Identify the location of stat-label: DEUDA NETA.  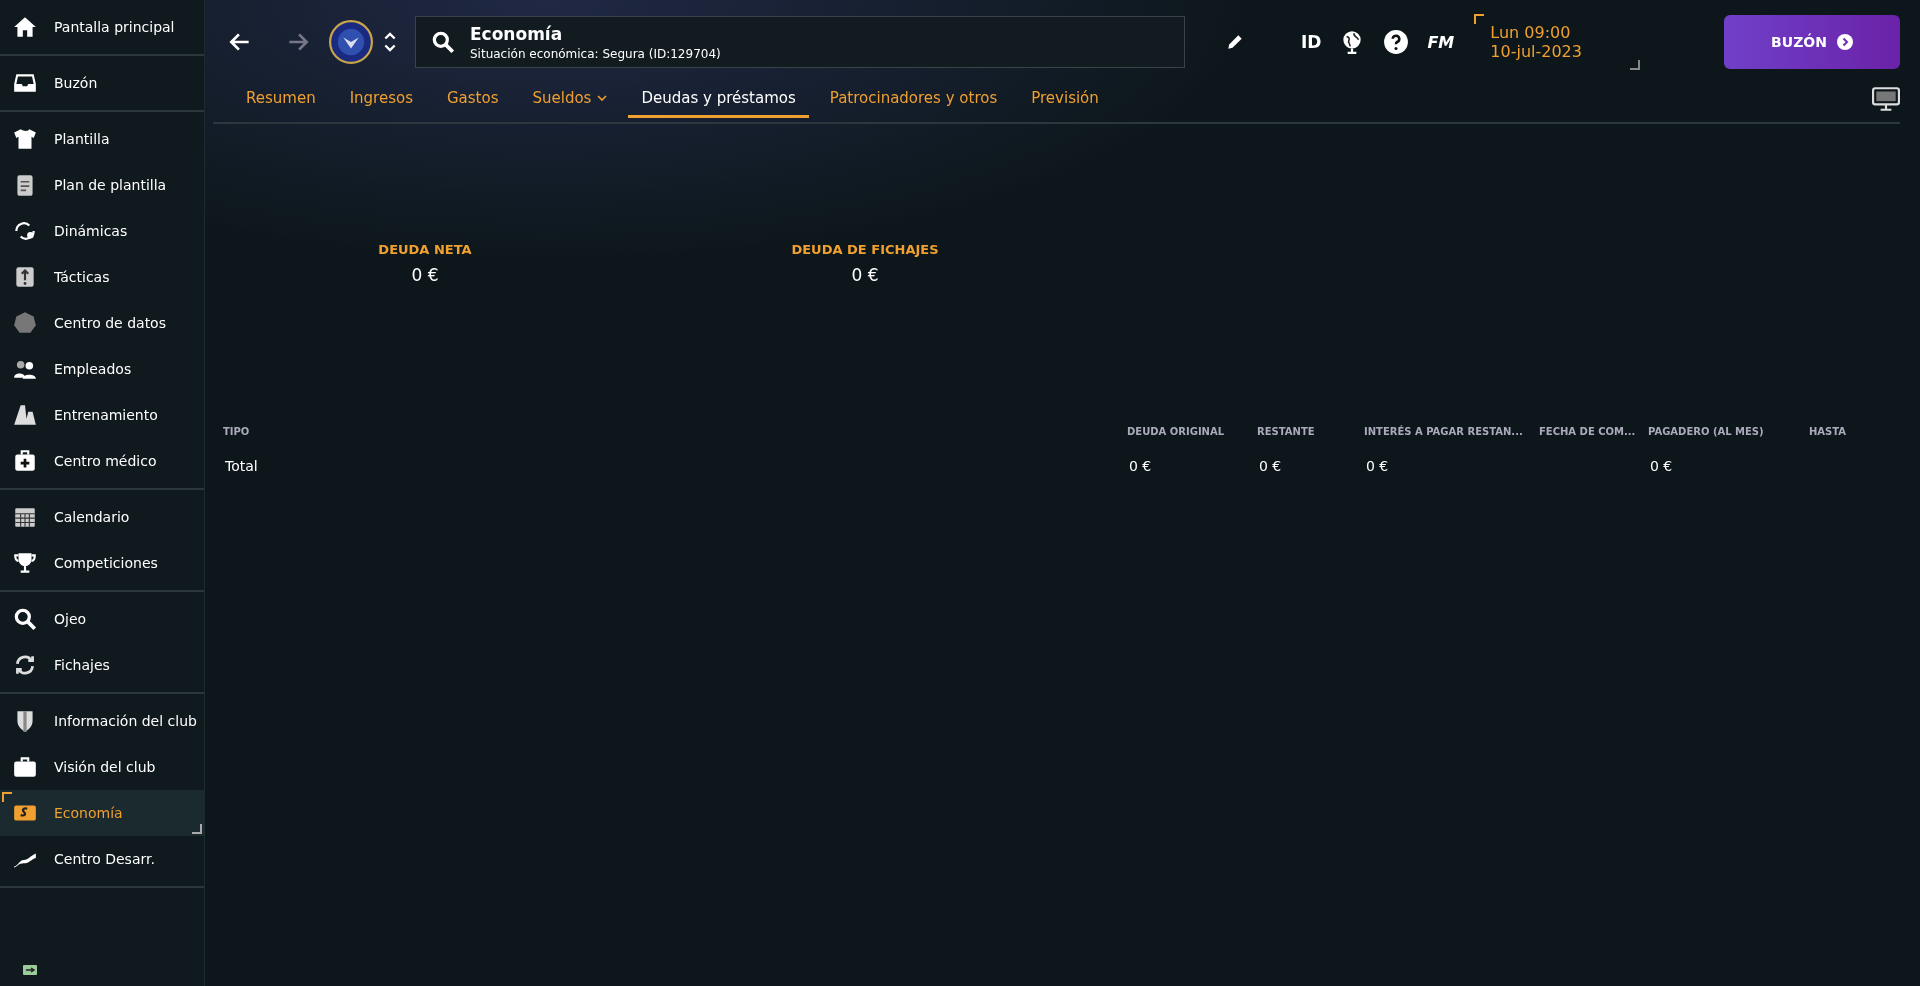
(425, 249).